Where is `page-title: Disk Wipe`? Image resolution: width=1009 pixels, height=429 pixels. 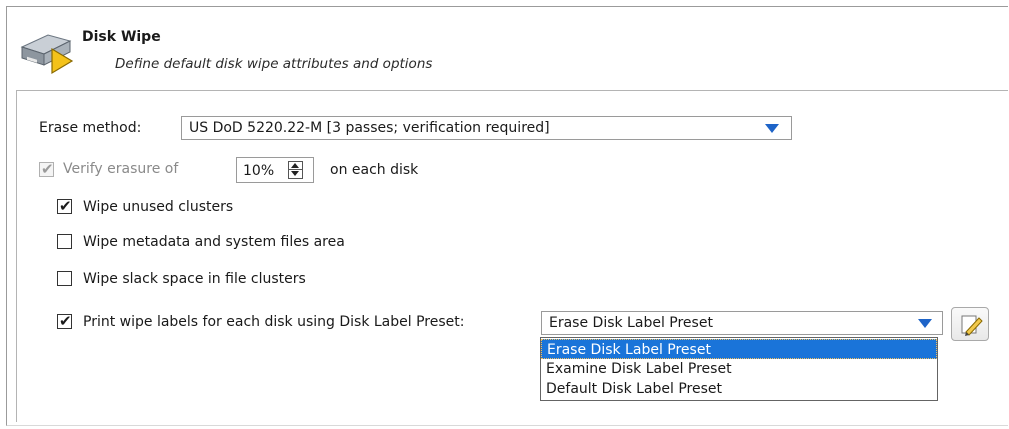 page-title: Disk Wipe is located at coordinates (121, 37).